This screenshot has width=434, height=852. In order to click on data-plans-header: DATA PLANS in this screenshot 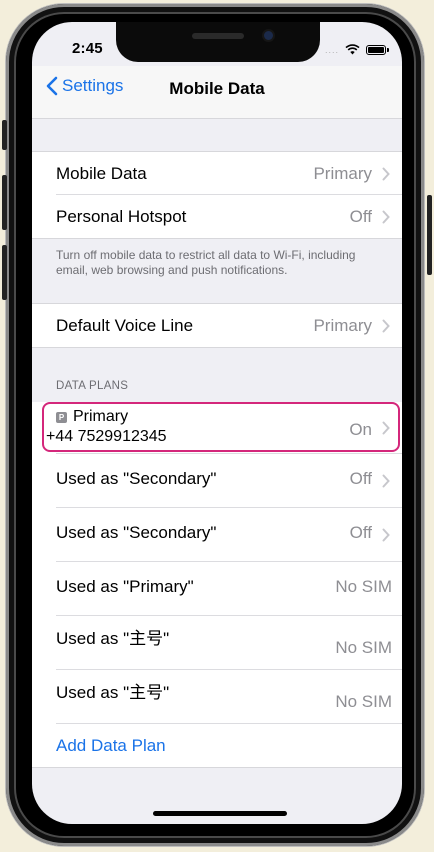, I will do `click(92, 386)`.